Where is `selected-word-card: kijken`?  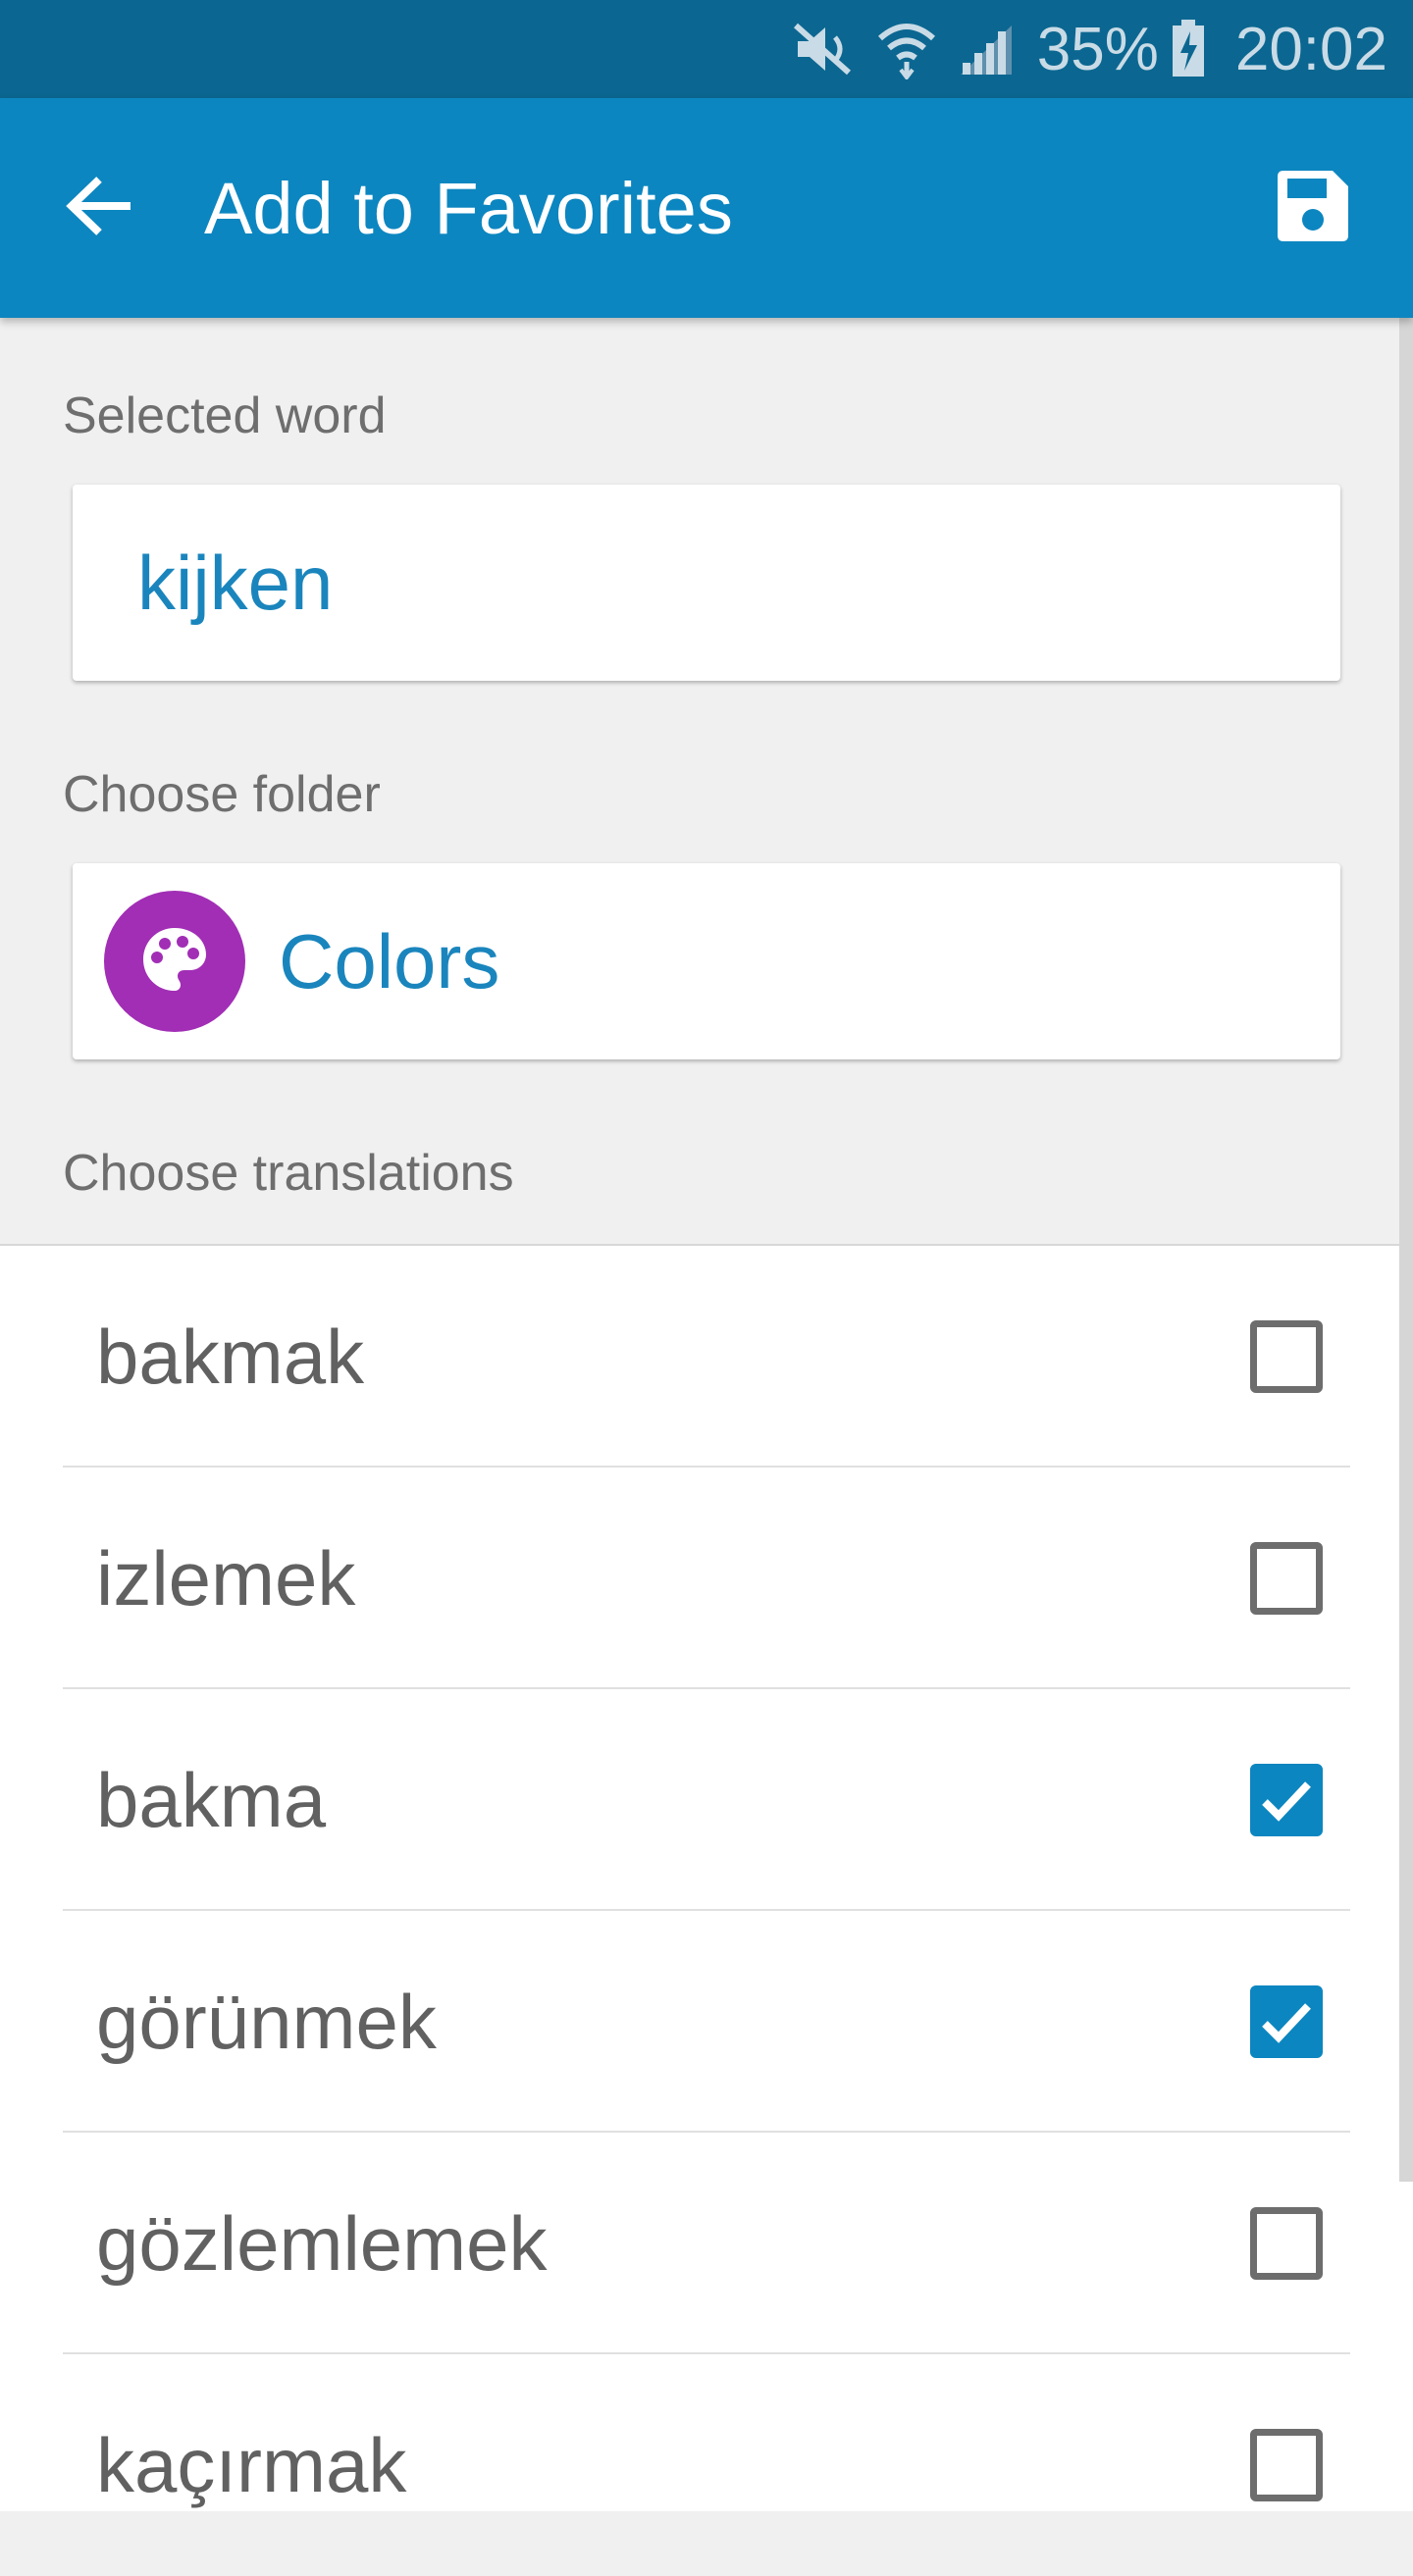 selected-word-card: kijken is located at coordinates (706, 583).